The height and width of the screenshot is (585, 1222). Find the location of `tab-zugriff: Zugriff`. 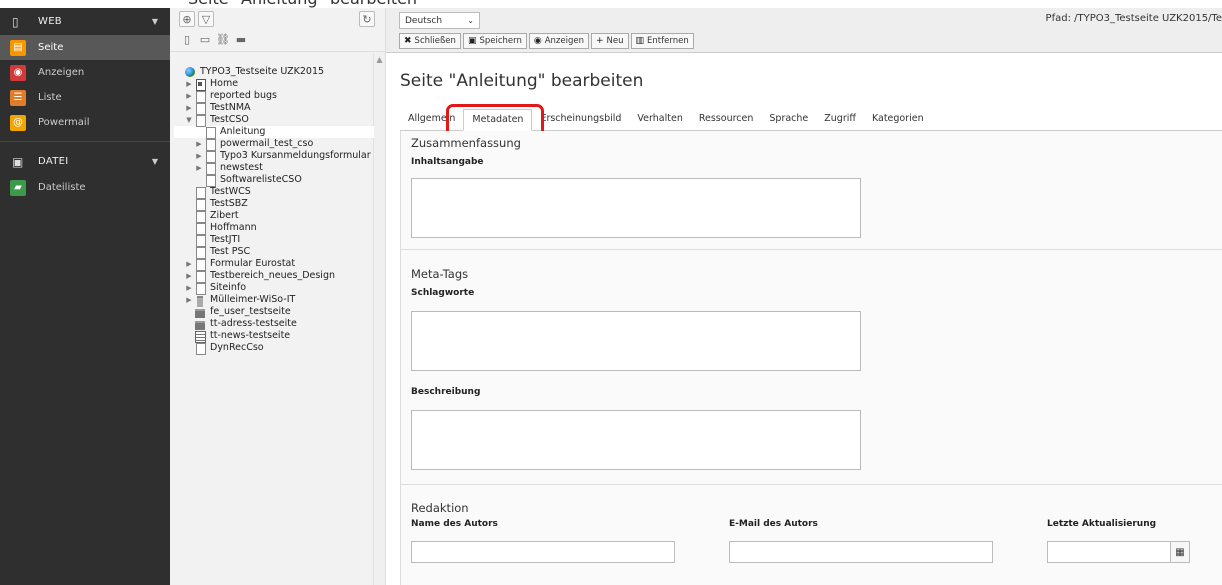

tab-zugriff: Zugriff is located at coordinates (840, 119).